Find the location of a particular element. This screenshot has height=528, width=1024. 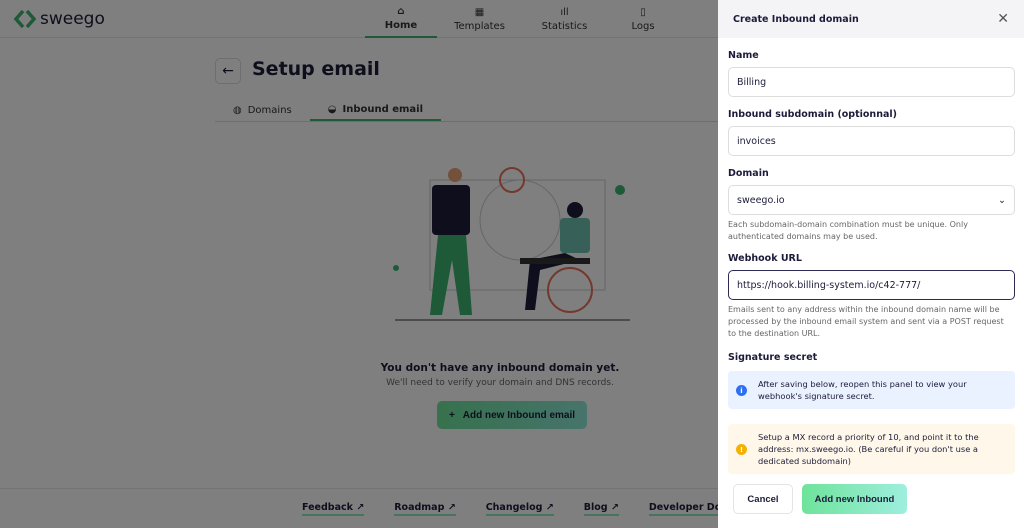

close-icon: ✕ is located at coordinates (1003, 19).